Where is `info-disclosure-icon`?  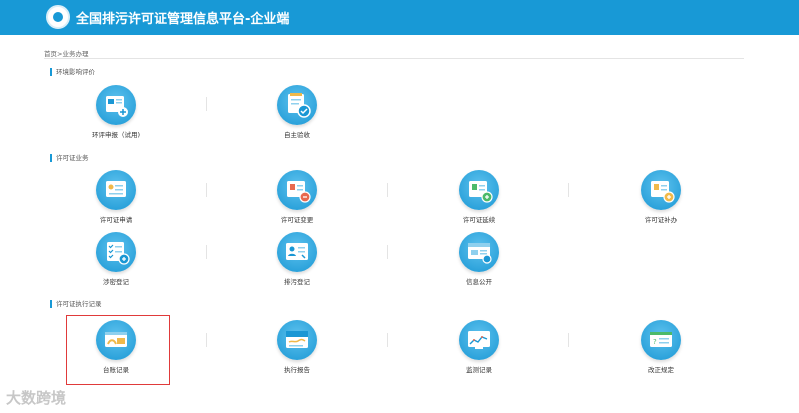
info-disclosure-icon is located at coordinates (479, 252).